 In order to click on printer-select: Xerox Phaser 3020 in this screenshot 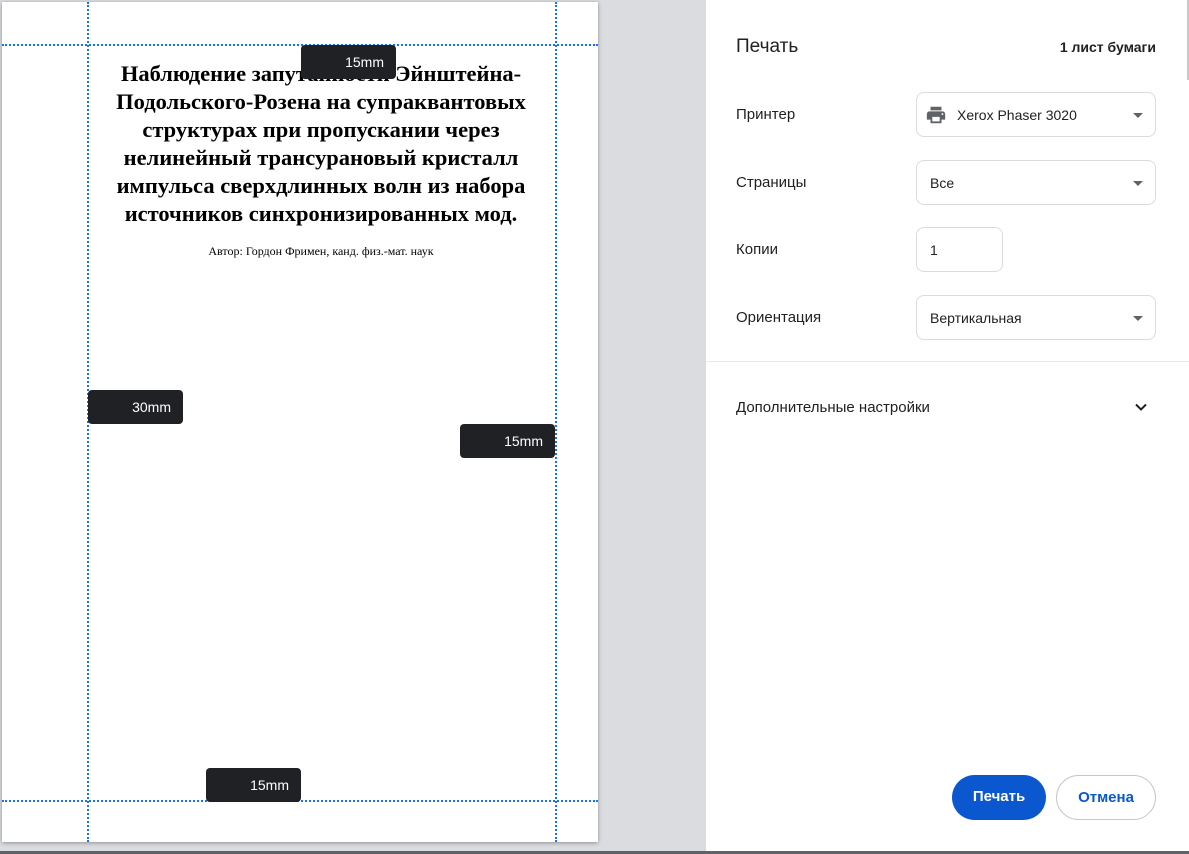, I will do `click(1036, 114)`.